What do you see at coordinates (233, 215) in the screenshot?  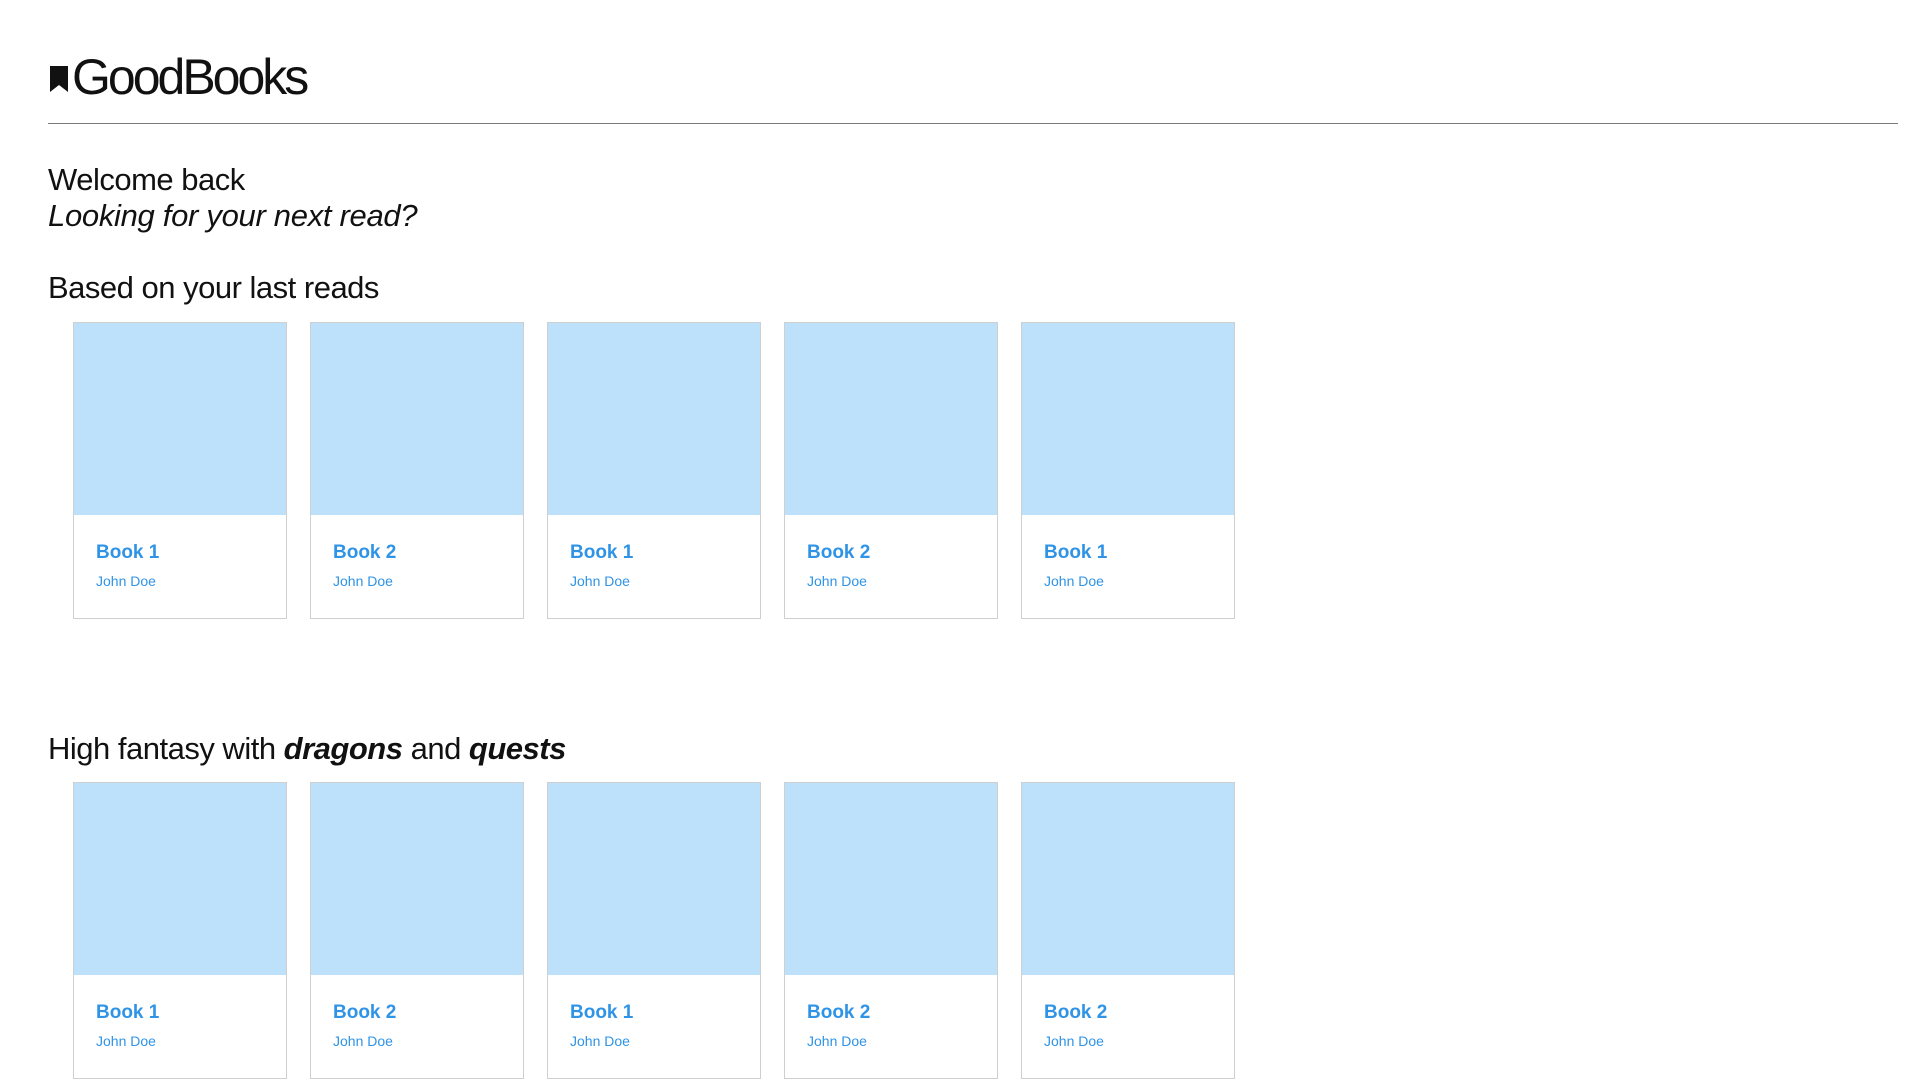 I see `tagline: Looking for your next read?` at bounding box center [233, 215].